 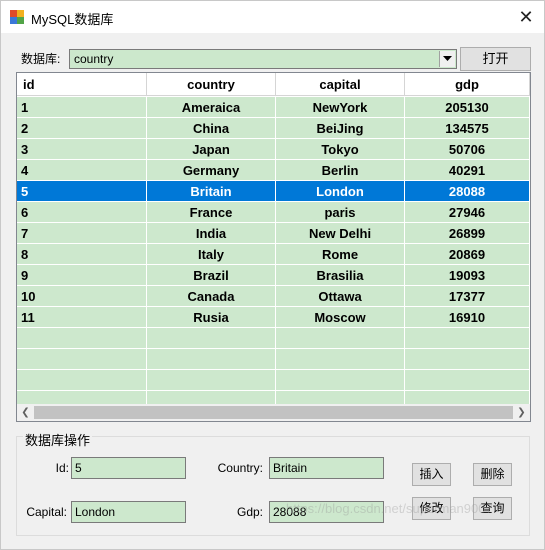 I want to click on cell-id: 9, so click(x=82, y=275).